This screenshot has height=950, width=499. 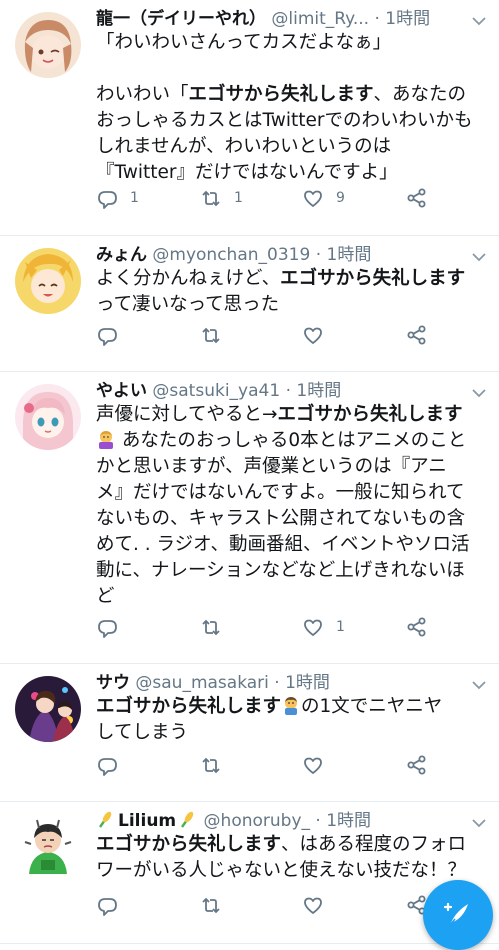 I want to click on display-name: サウ, so click(x=113, y=683).